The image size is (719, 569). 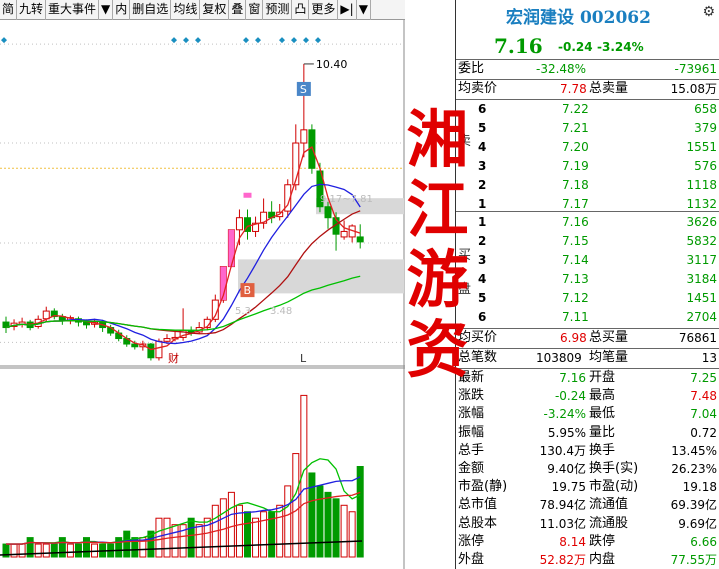 I want to click on sell-level-row: 2 7.18 1118, so click(x=587, y=185).